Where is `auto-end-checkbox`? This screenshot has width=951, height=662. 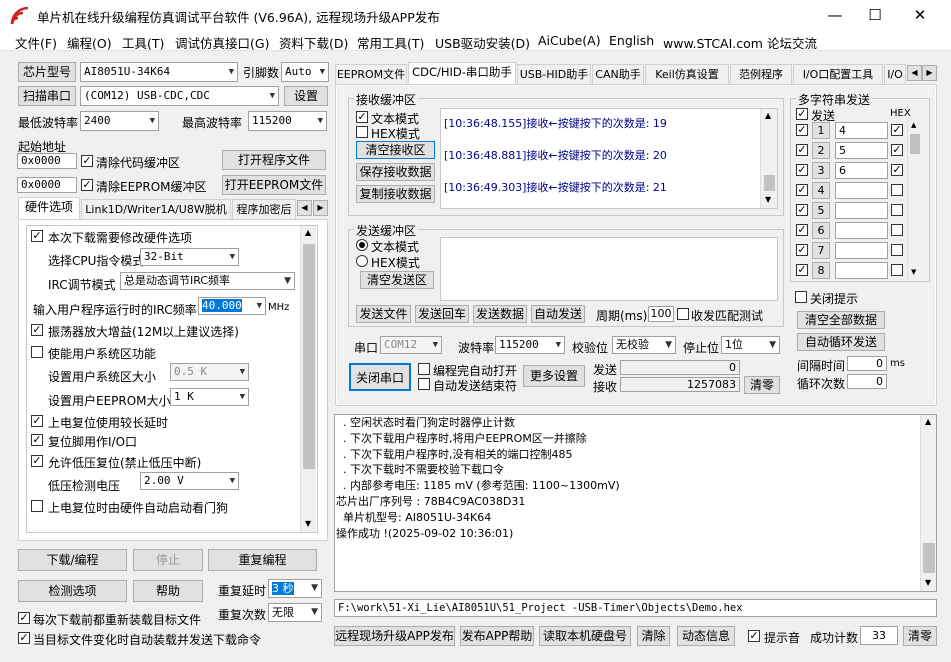
auto-end-checkbox is located at coordinates (424, 384).